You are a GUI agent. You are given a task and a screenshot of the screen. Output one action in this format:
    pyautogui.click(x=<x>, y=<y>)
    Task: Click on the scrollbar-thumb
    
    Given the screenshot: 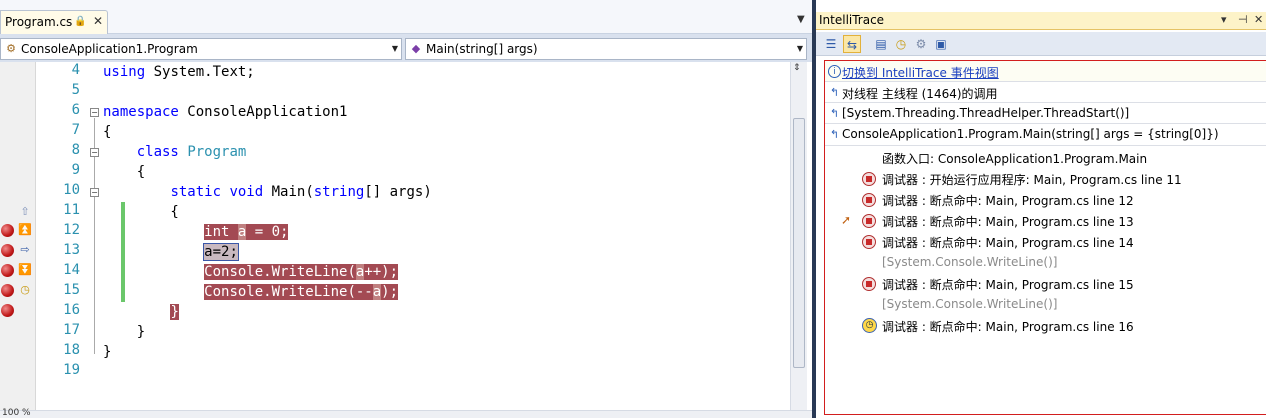 What is the action you would take?
    pyautogui.click(x=799, y=243)
    